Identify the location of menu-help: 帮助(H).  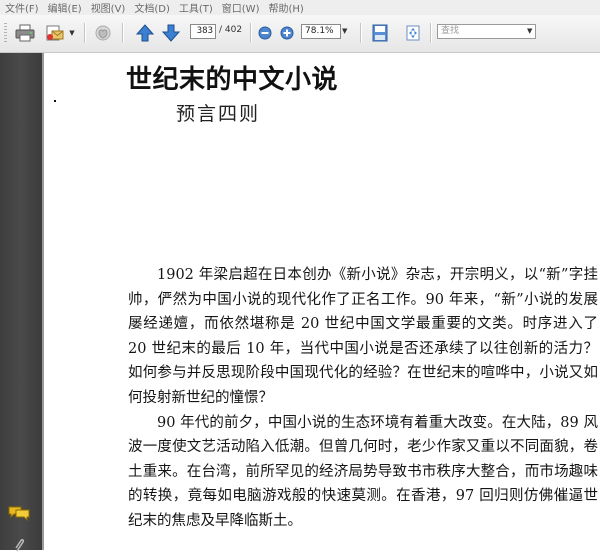
(285, 7).